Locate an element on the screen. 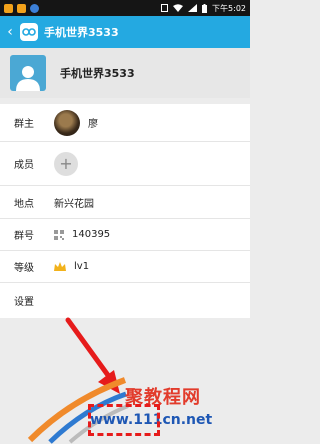  status-bar: 下午5:02 is located at coordinates (125, 8).